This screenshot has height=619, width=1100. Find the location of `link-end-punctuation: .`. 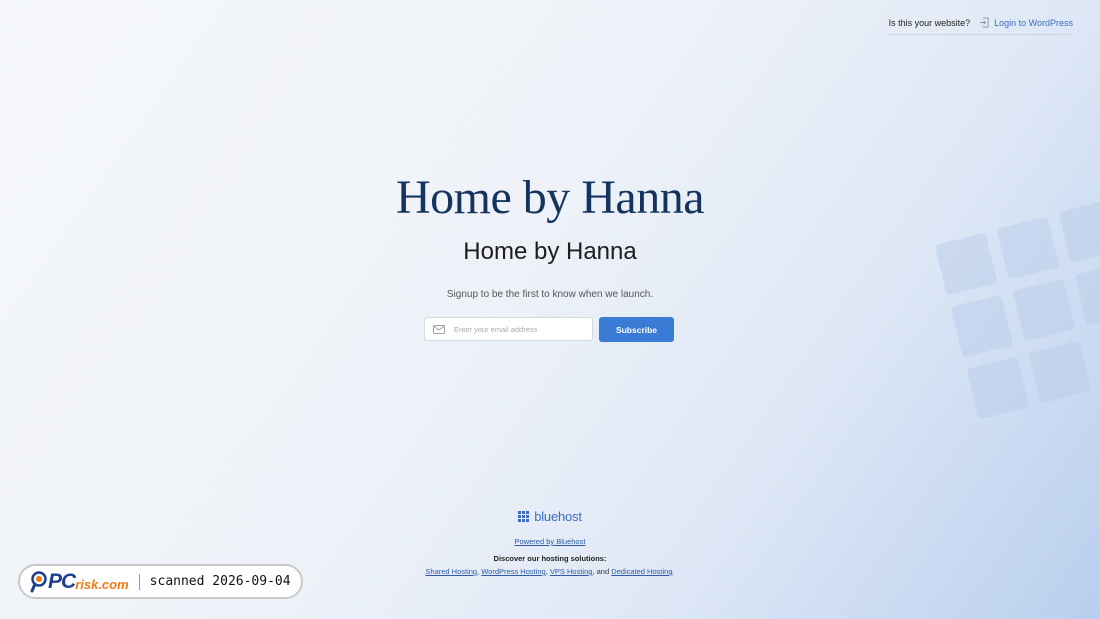

link-end-punctuation: . is located at coordinates (673, 571).